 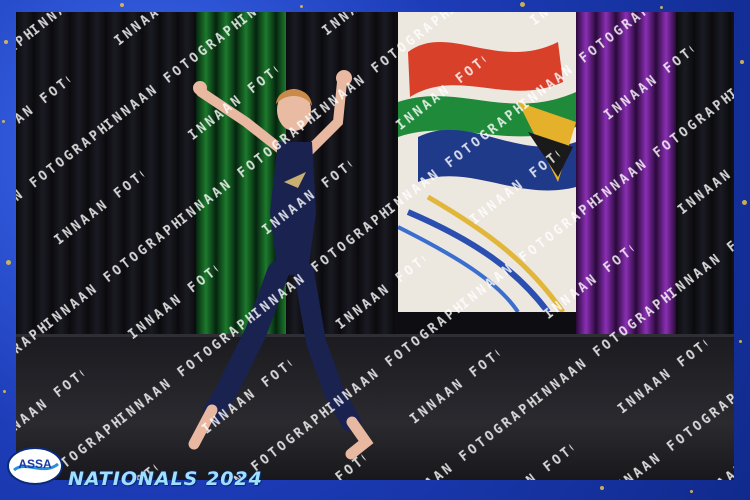 I want to click on assa-logo-text: ASSA, so click(x=35, y=464).